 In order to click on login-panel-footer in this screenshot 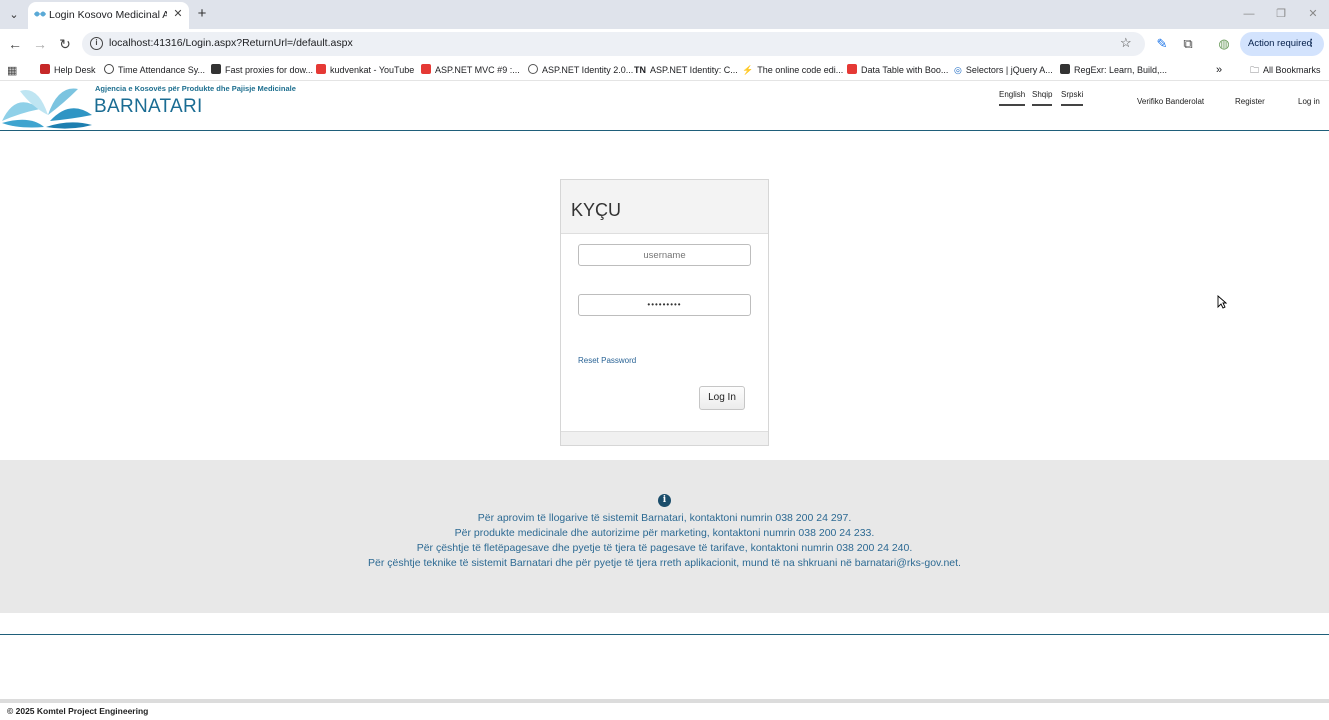, I will do `click(664, 438)`.